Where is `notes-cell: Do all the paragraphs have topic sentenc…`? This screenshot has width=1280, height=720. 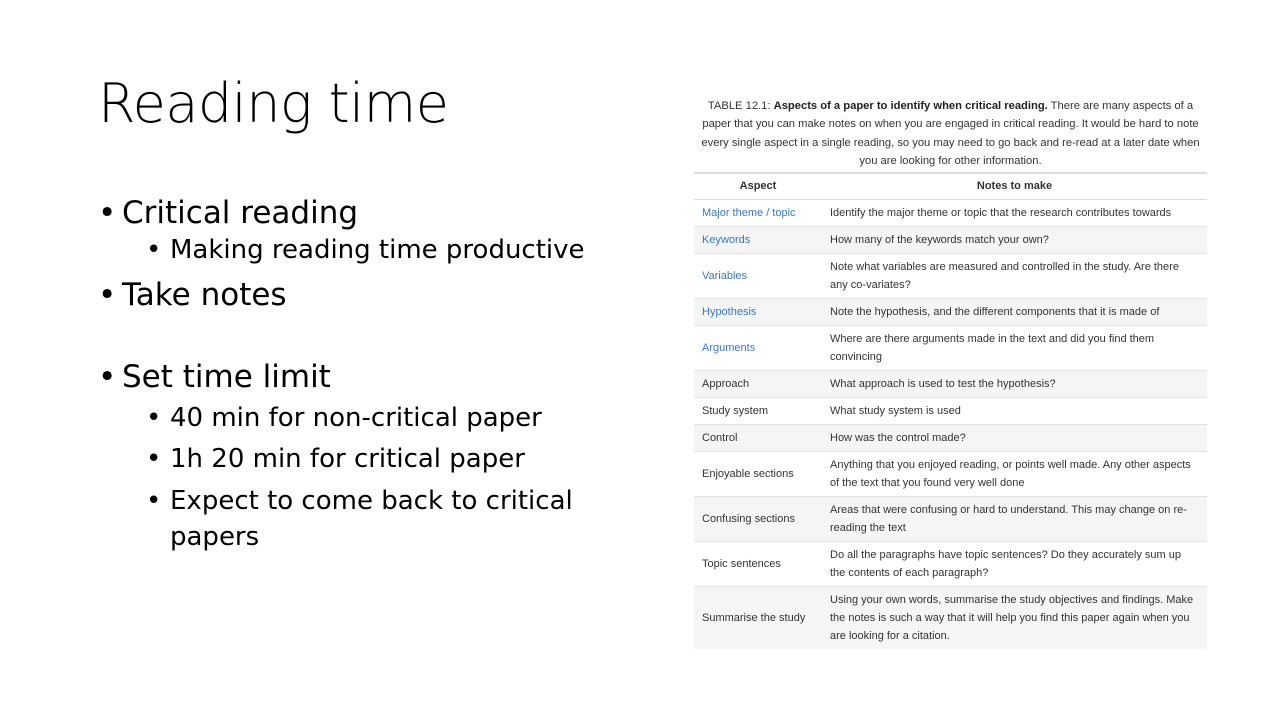 notes-cell: Do all the paragraphs have topic sentenc… is located at coordinates (1014, 564).